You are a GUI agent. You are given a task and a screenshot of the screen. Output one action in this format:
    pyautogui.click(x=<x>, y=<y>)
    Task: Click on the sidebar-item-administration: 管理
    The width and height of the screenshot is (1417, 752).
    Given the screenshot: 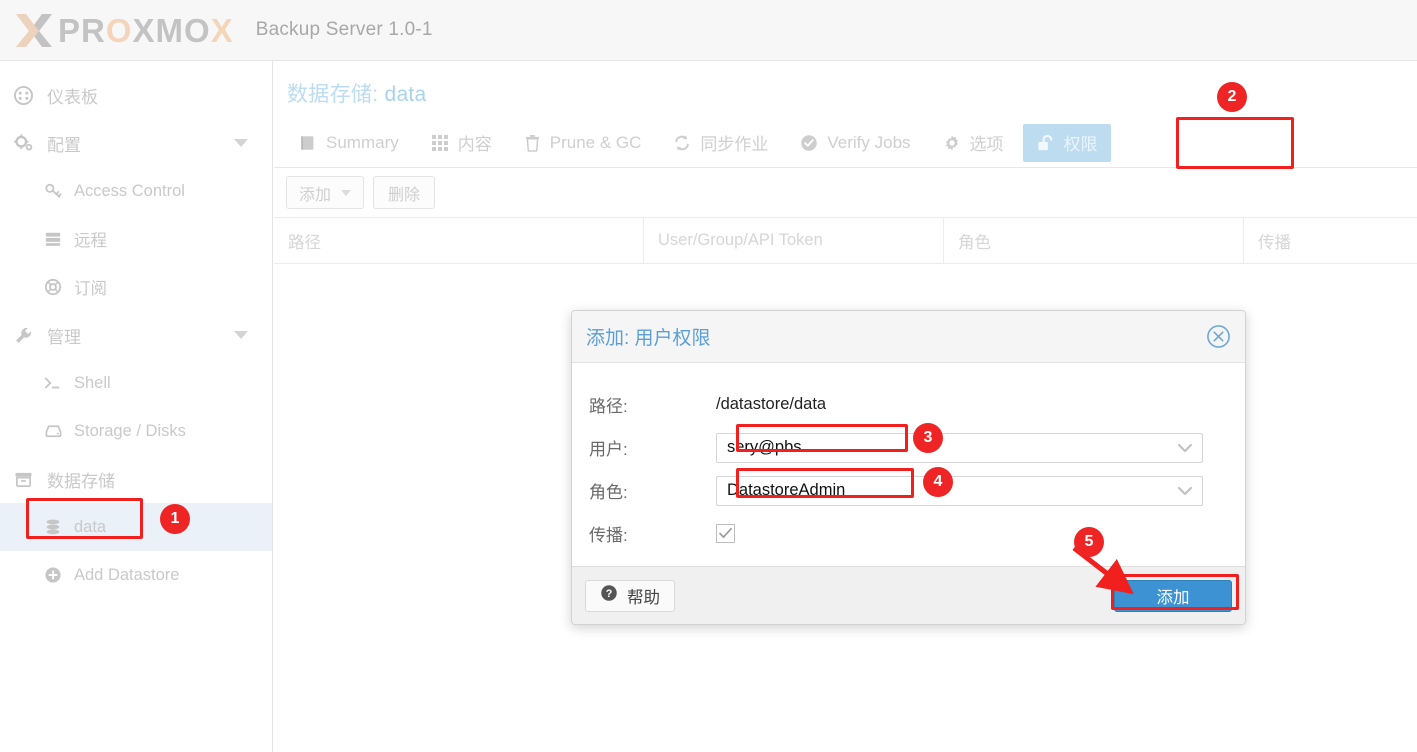 What is the action you would take?
    pyautogui.click(x=136, y=335)
    